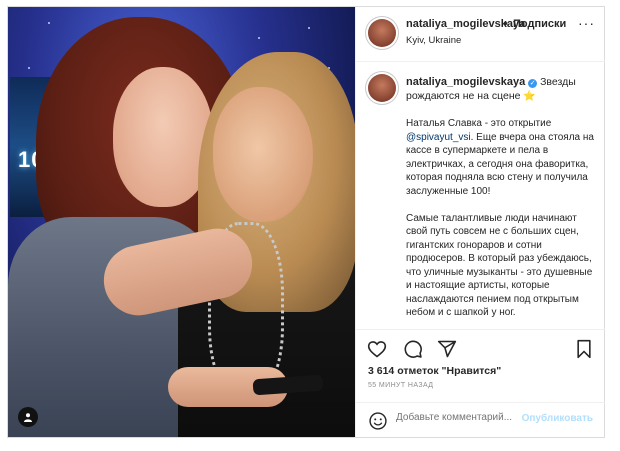 The width and height of the screenshot is (620, 451). I want to click on mention-link: @spivayut_vsi, so click(438, 137).